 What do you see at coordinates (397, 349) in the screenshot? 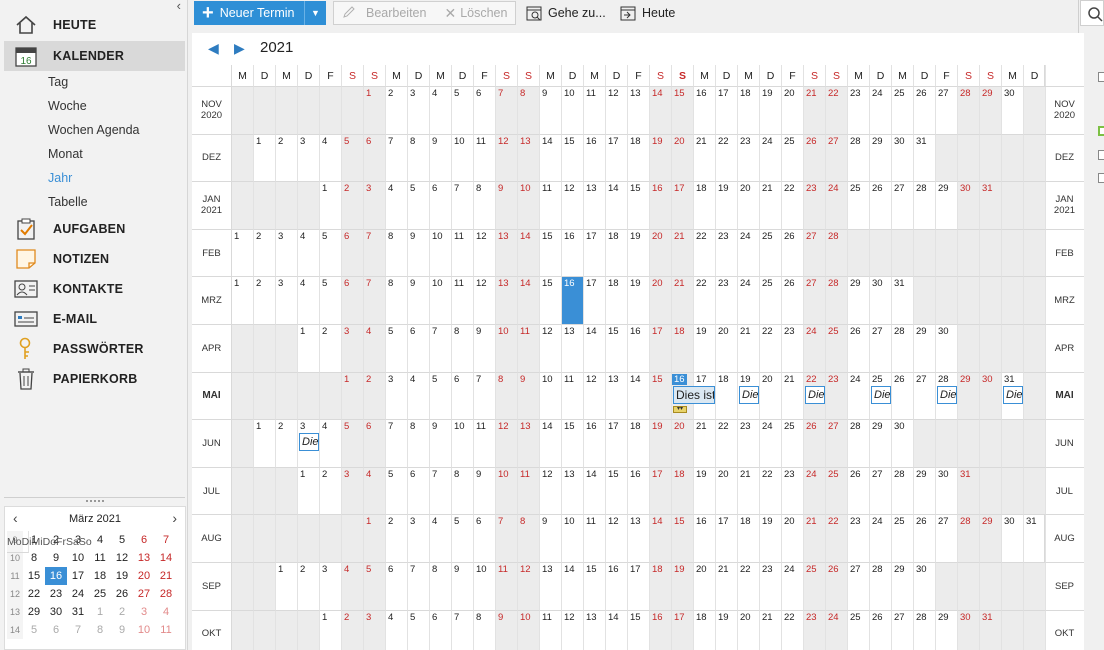
I see `day-cell: 5` at bounding box center [397, 349].